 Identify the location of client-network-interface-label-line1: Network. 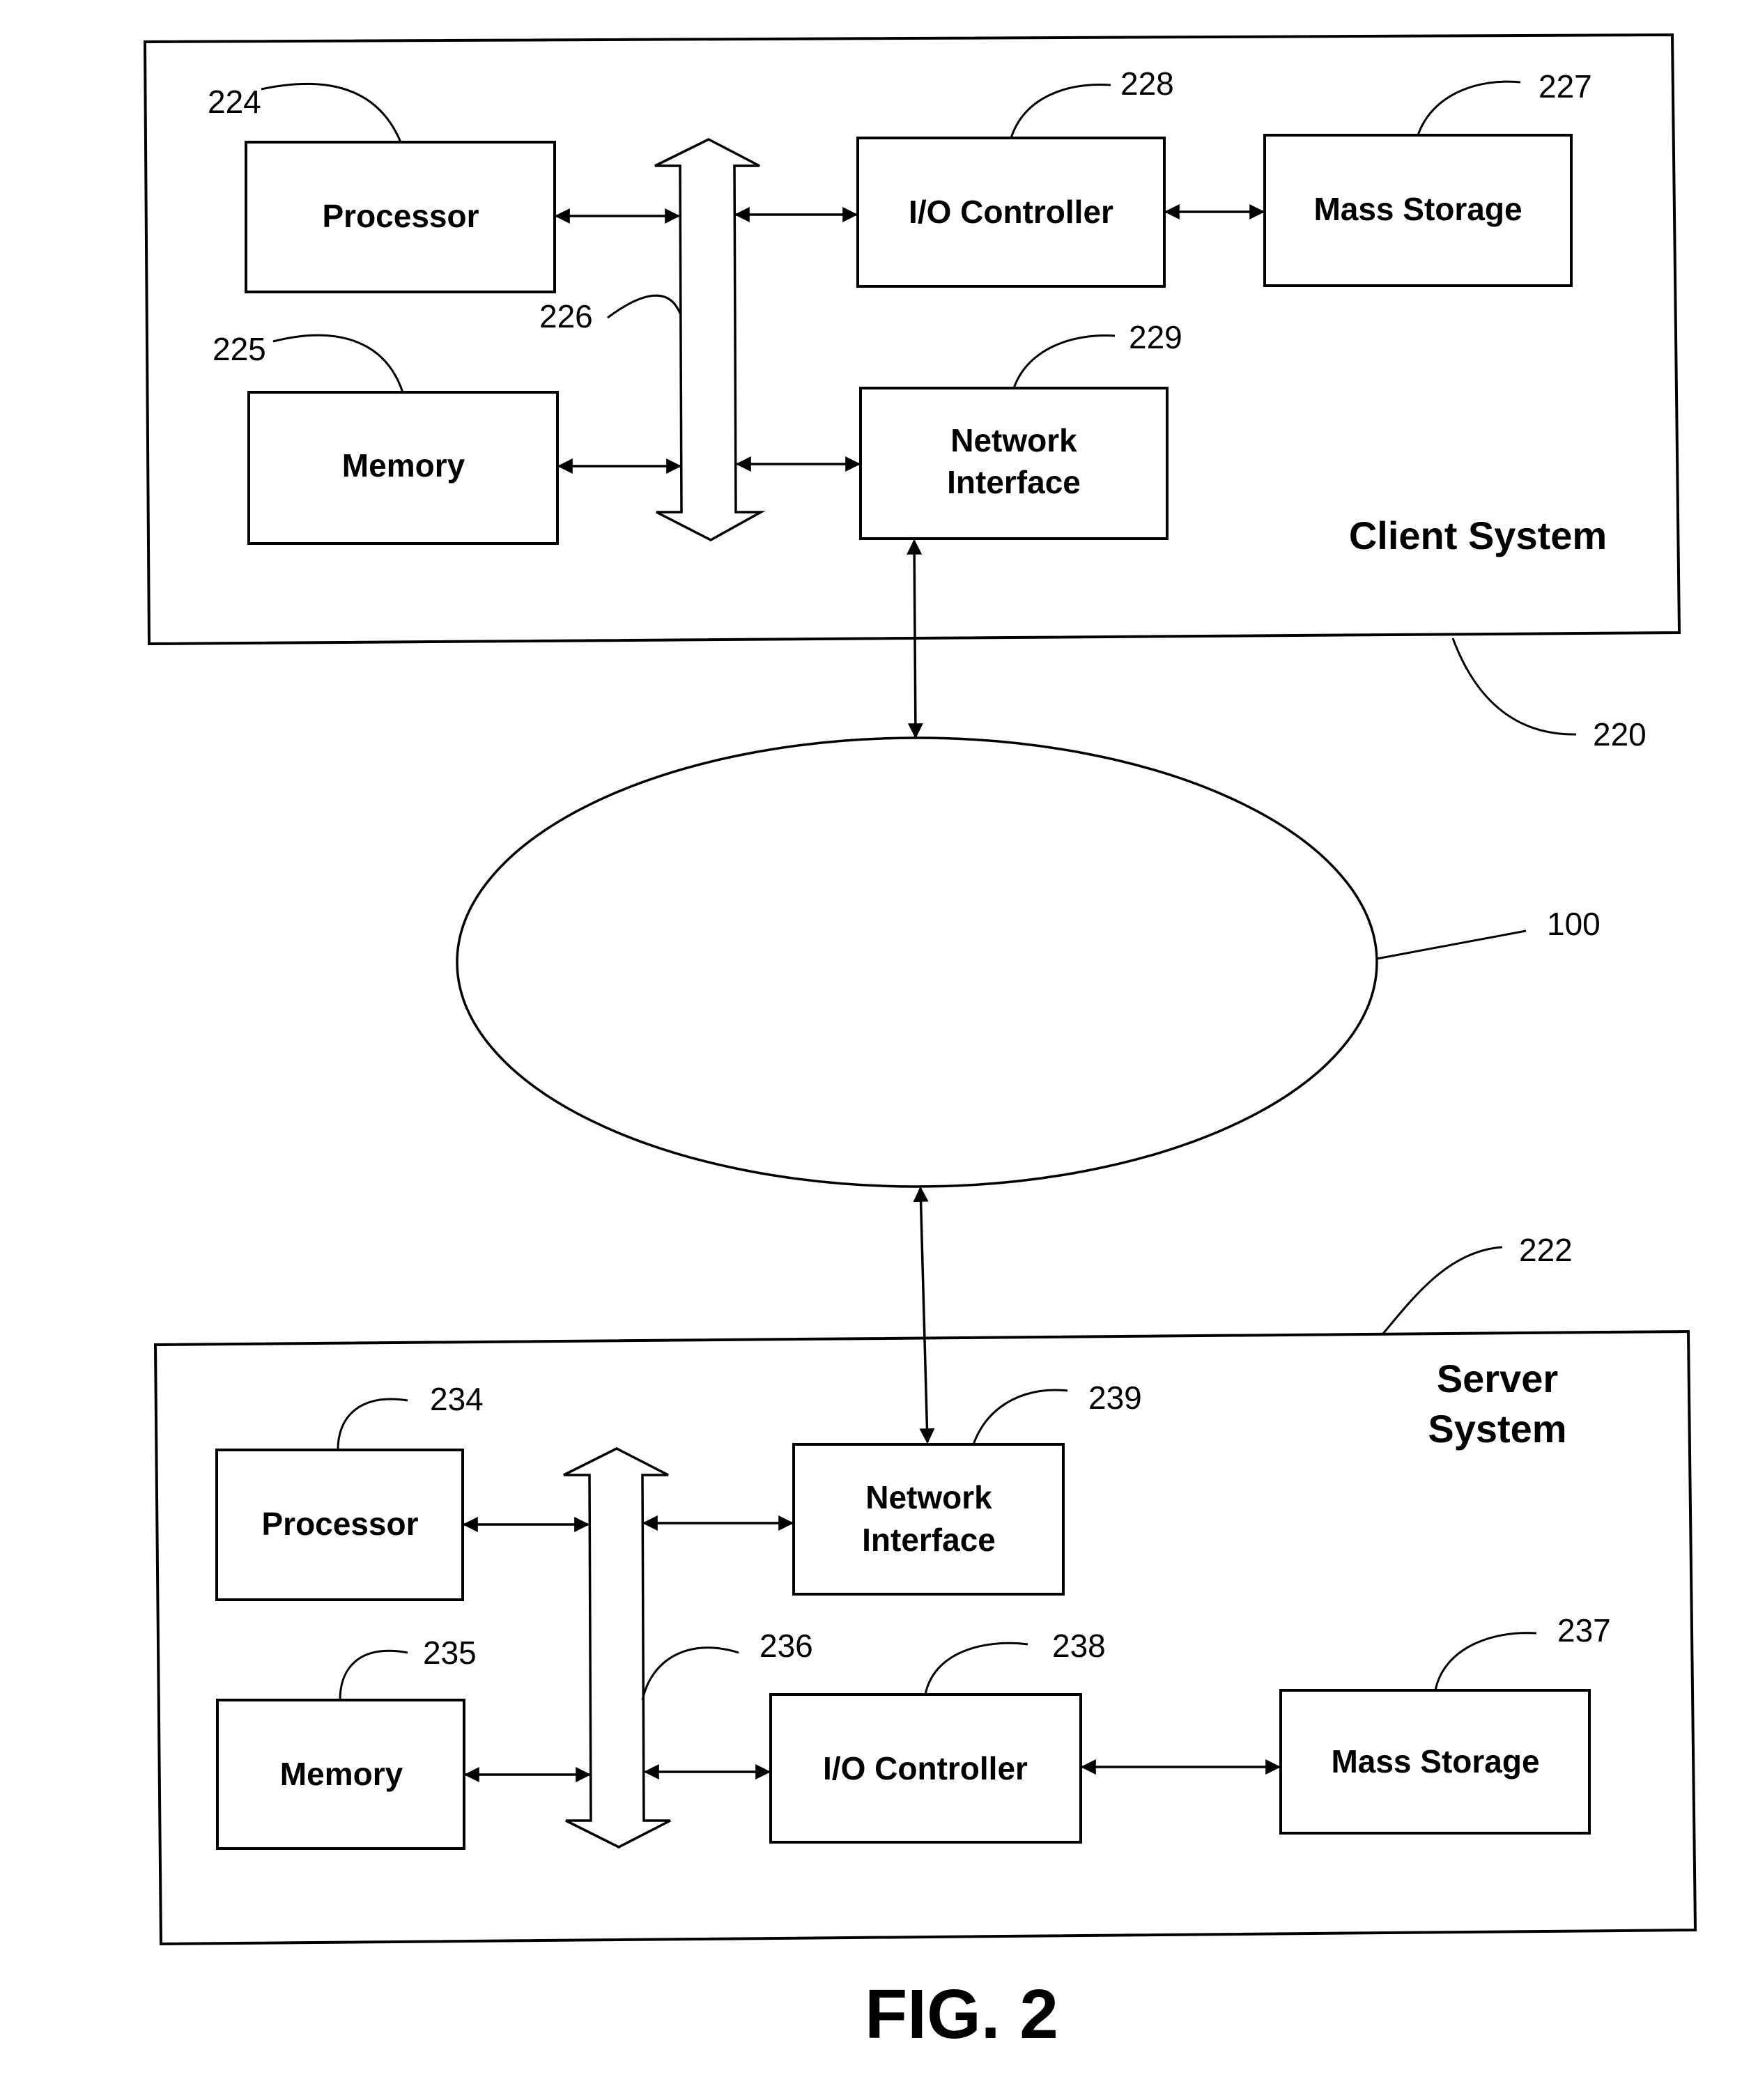
(1013, 440).